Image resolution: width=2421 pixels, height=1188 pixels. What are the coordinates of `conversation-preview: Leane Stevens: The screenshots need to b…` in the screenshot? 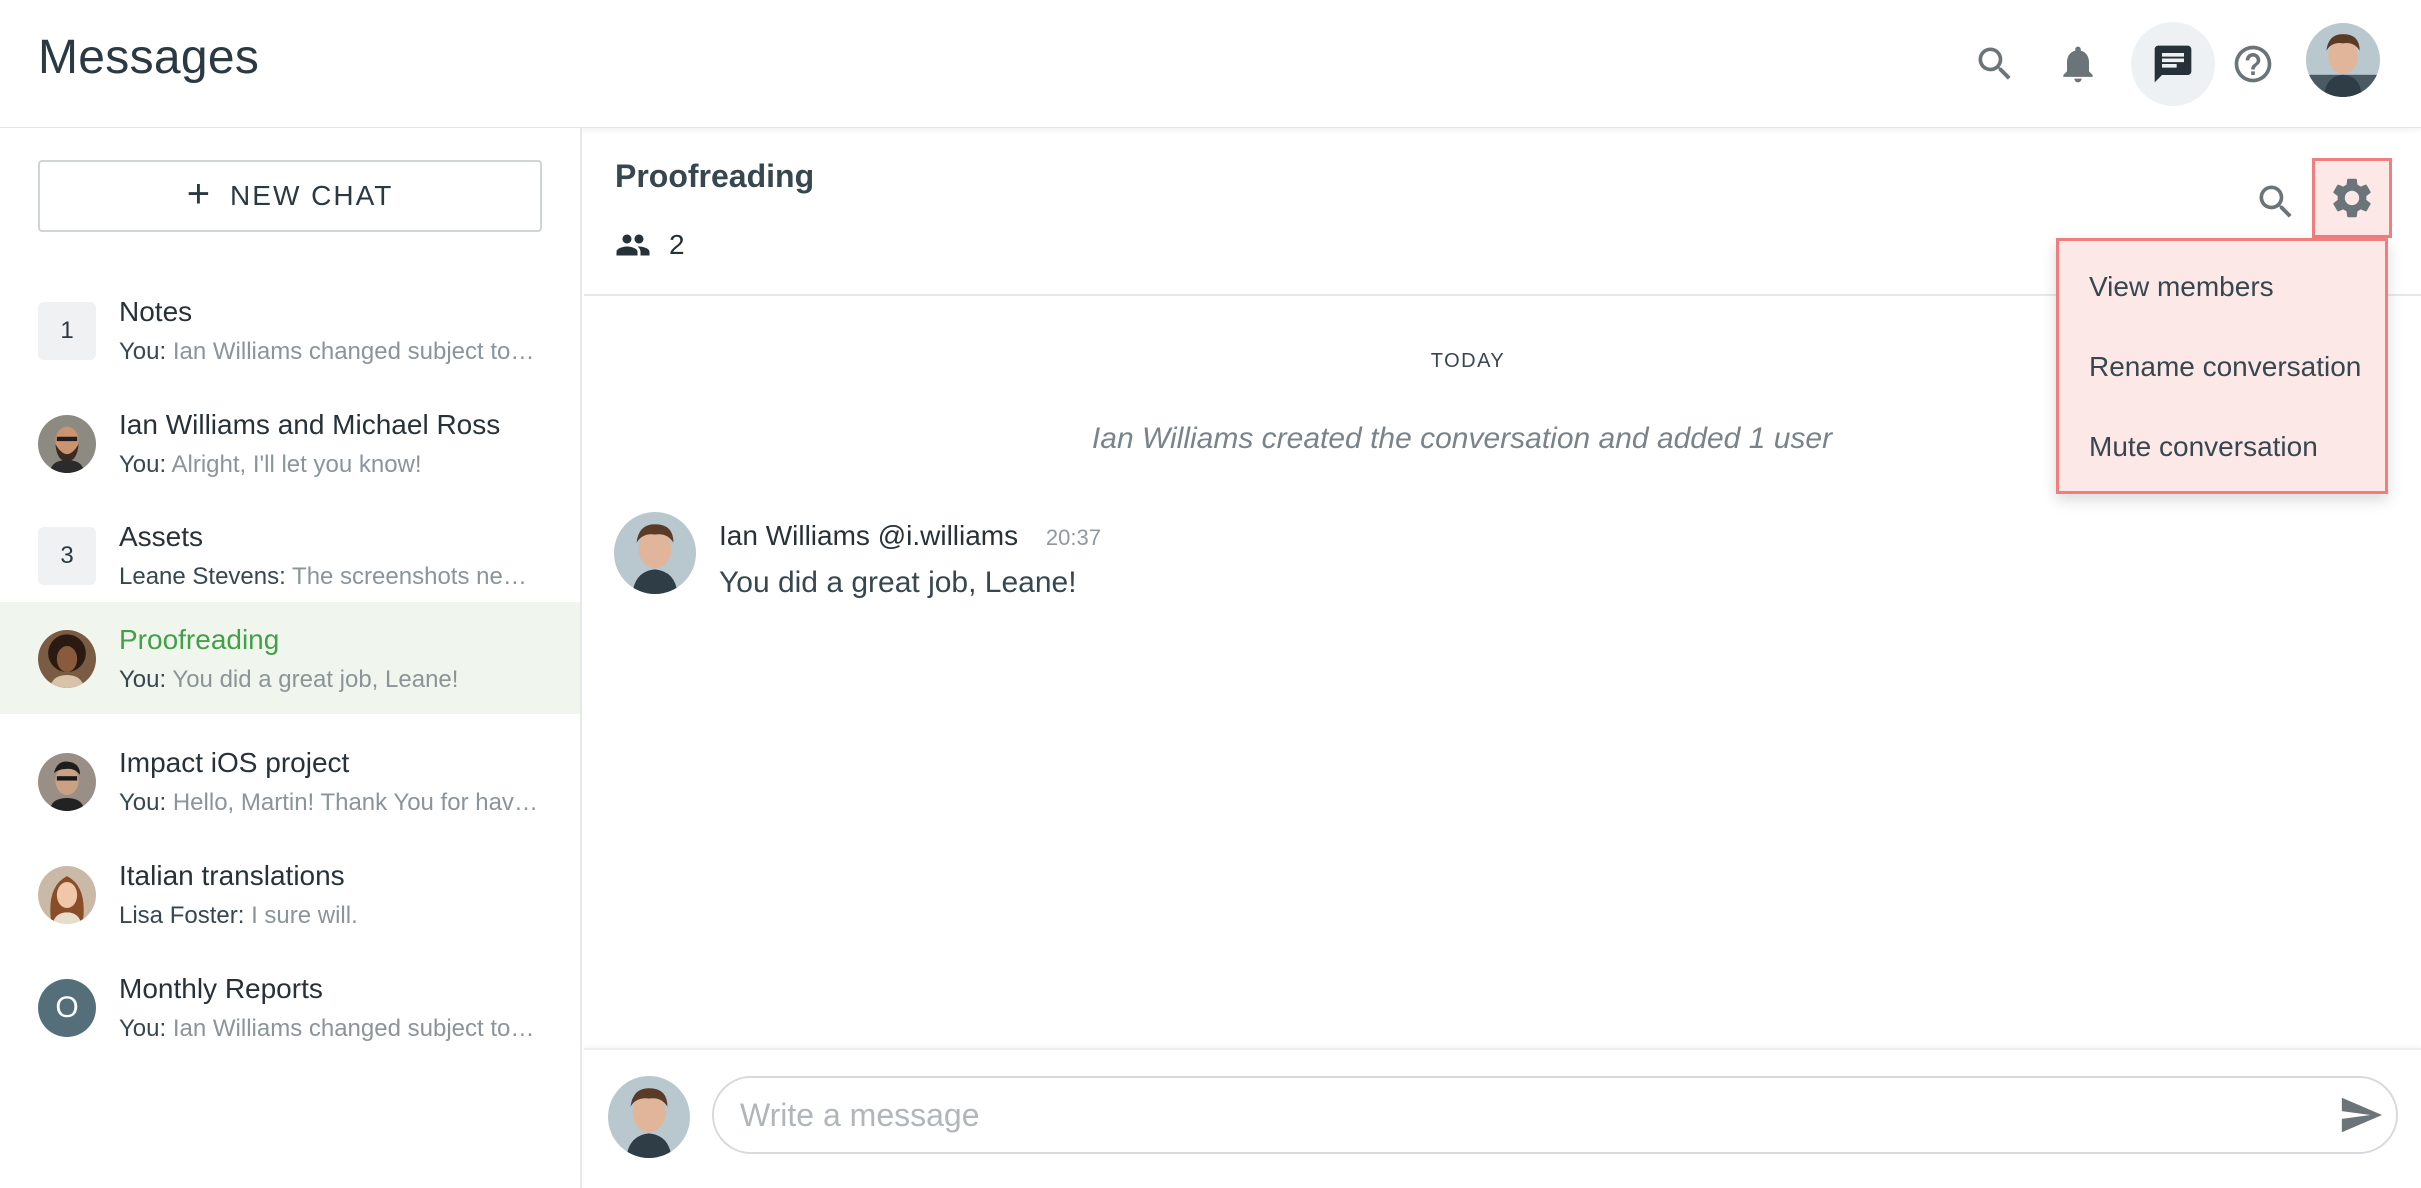 It's located at (329, 577).